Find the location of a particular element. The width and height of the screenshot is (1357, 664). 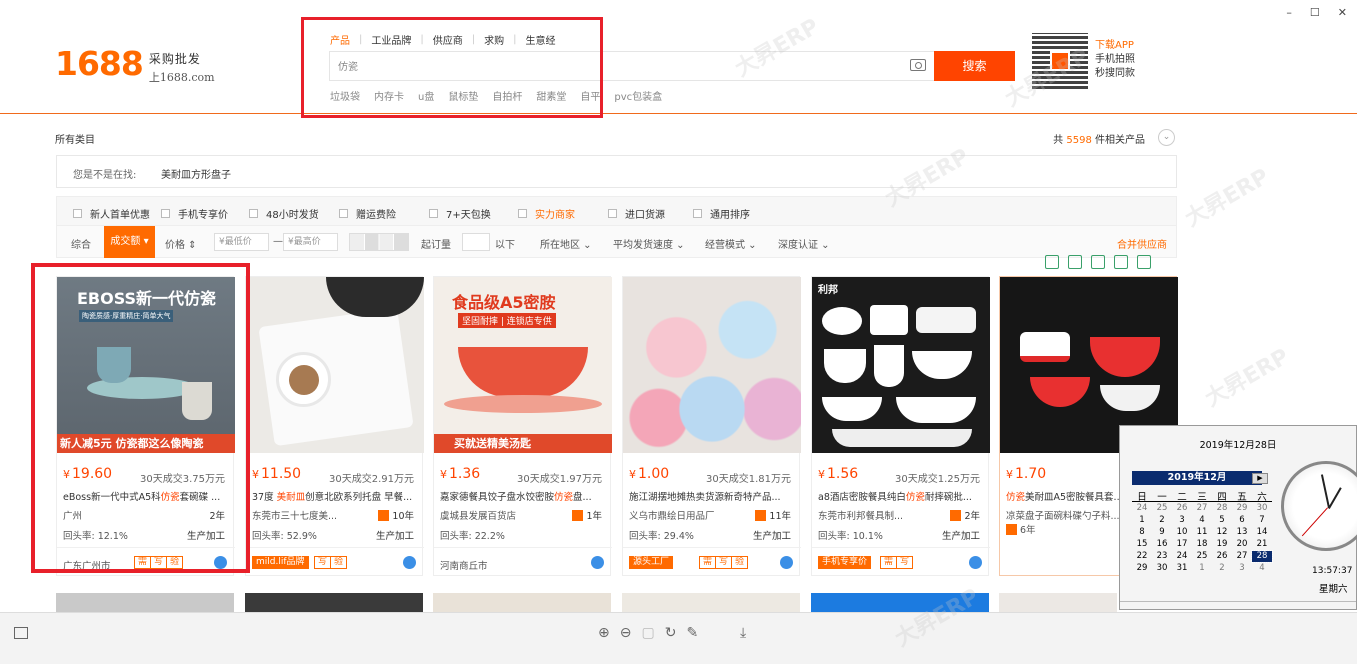

copy-icon is located at coordinates (1052, 262).